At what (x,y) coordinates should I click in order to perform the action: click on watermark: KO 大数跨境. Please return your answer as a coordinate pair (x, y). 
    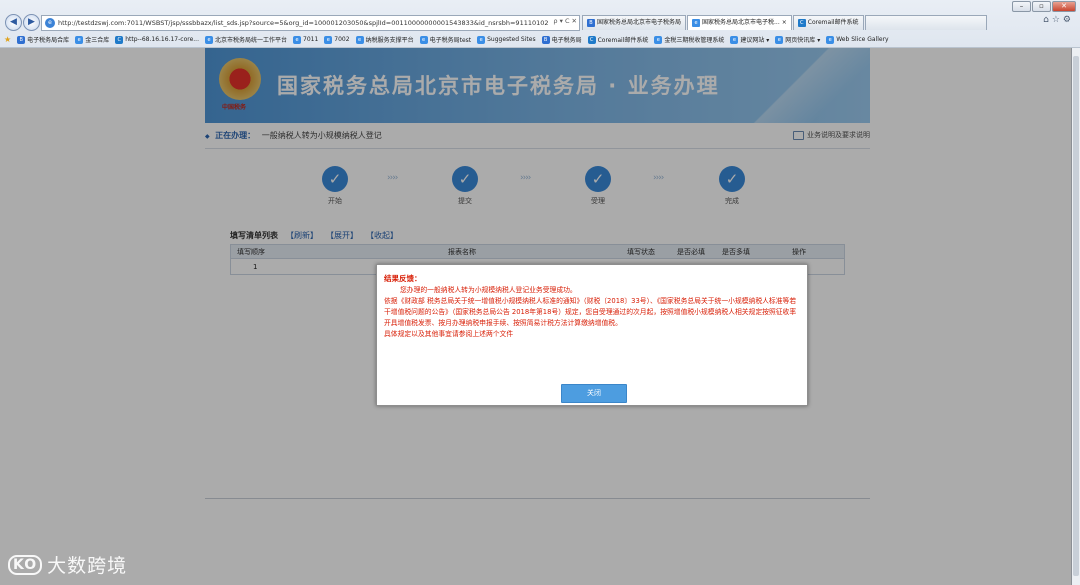
    Looking at the image, I should click on (67, 564).